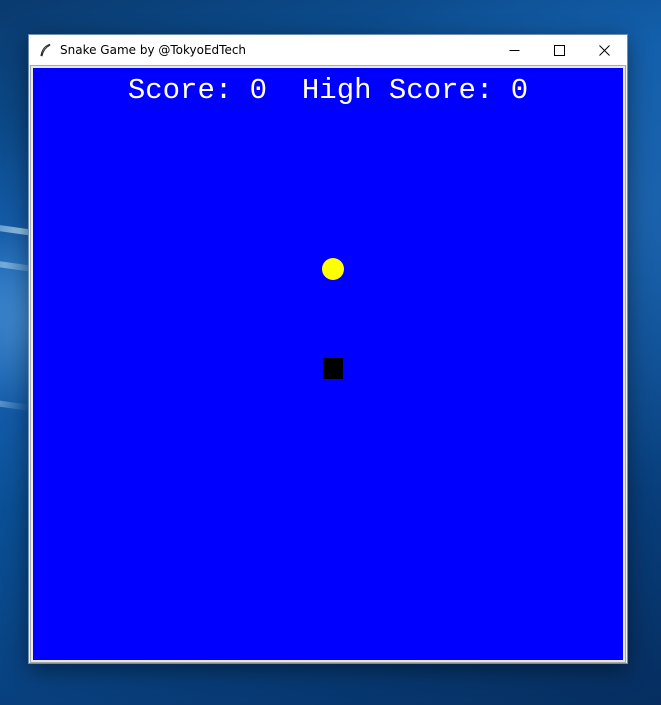 The width and height of the screenshot is (661, 705). I want to click on scoreboard: Score: 0 High Score: 0, so click(328, 90).